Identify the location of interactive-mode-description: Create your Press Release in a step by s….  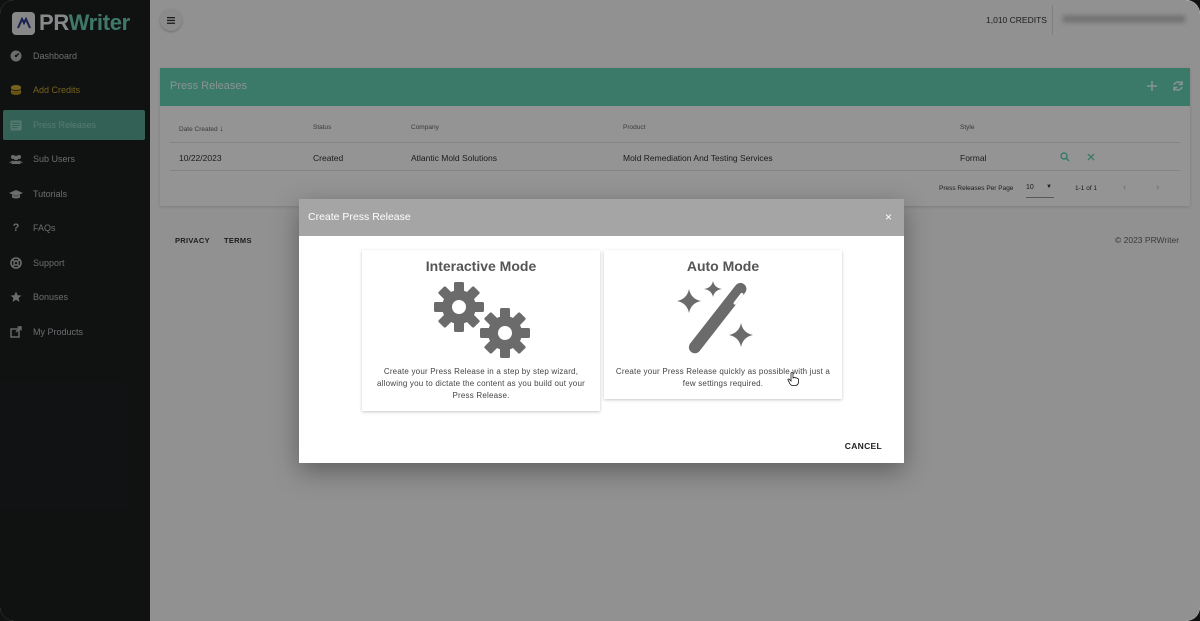
(481, 383).